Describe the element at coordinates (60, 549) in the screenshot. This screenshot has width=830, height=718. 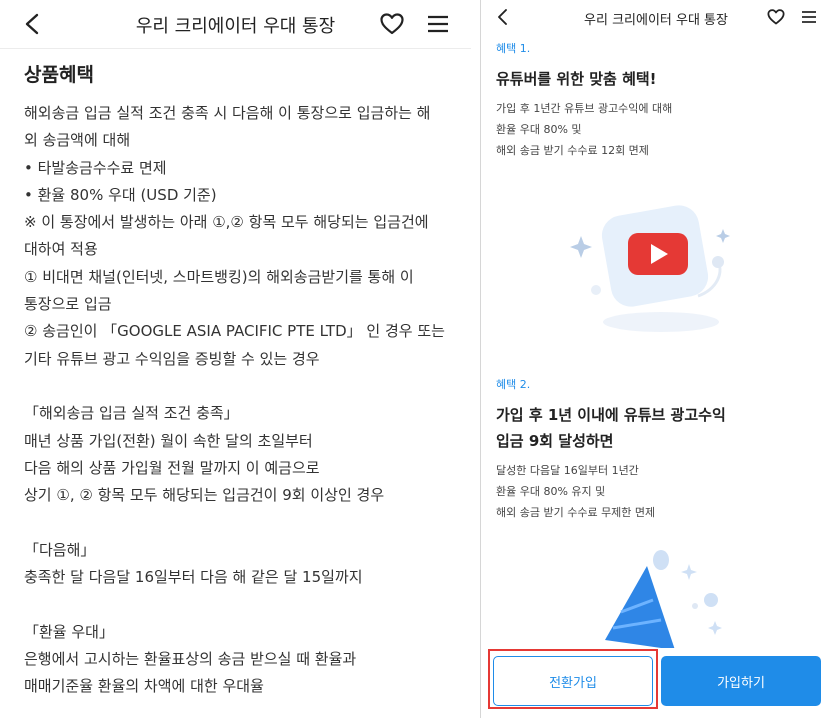
I see `benefit-text-line: 「다음해」` at that location.